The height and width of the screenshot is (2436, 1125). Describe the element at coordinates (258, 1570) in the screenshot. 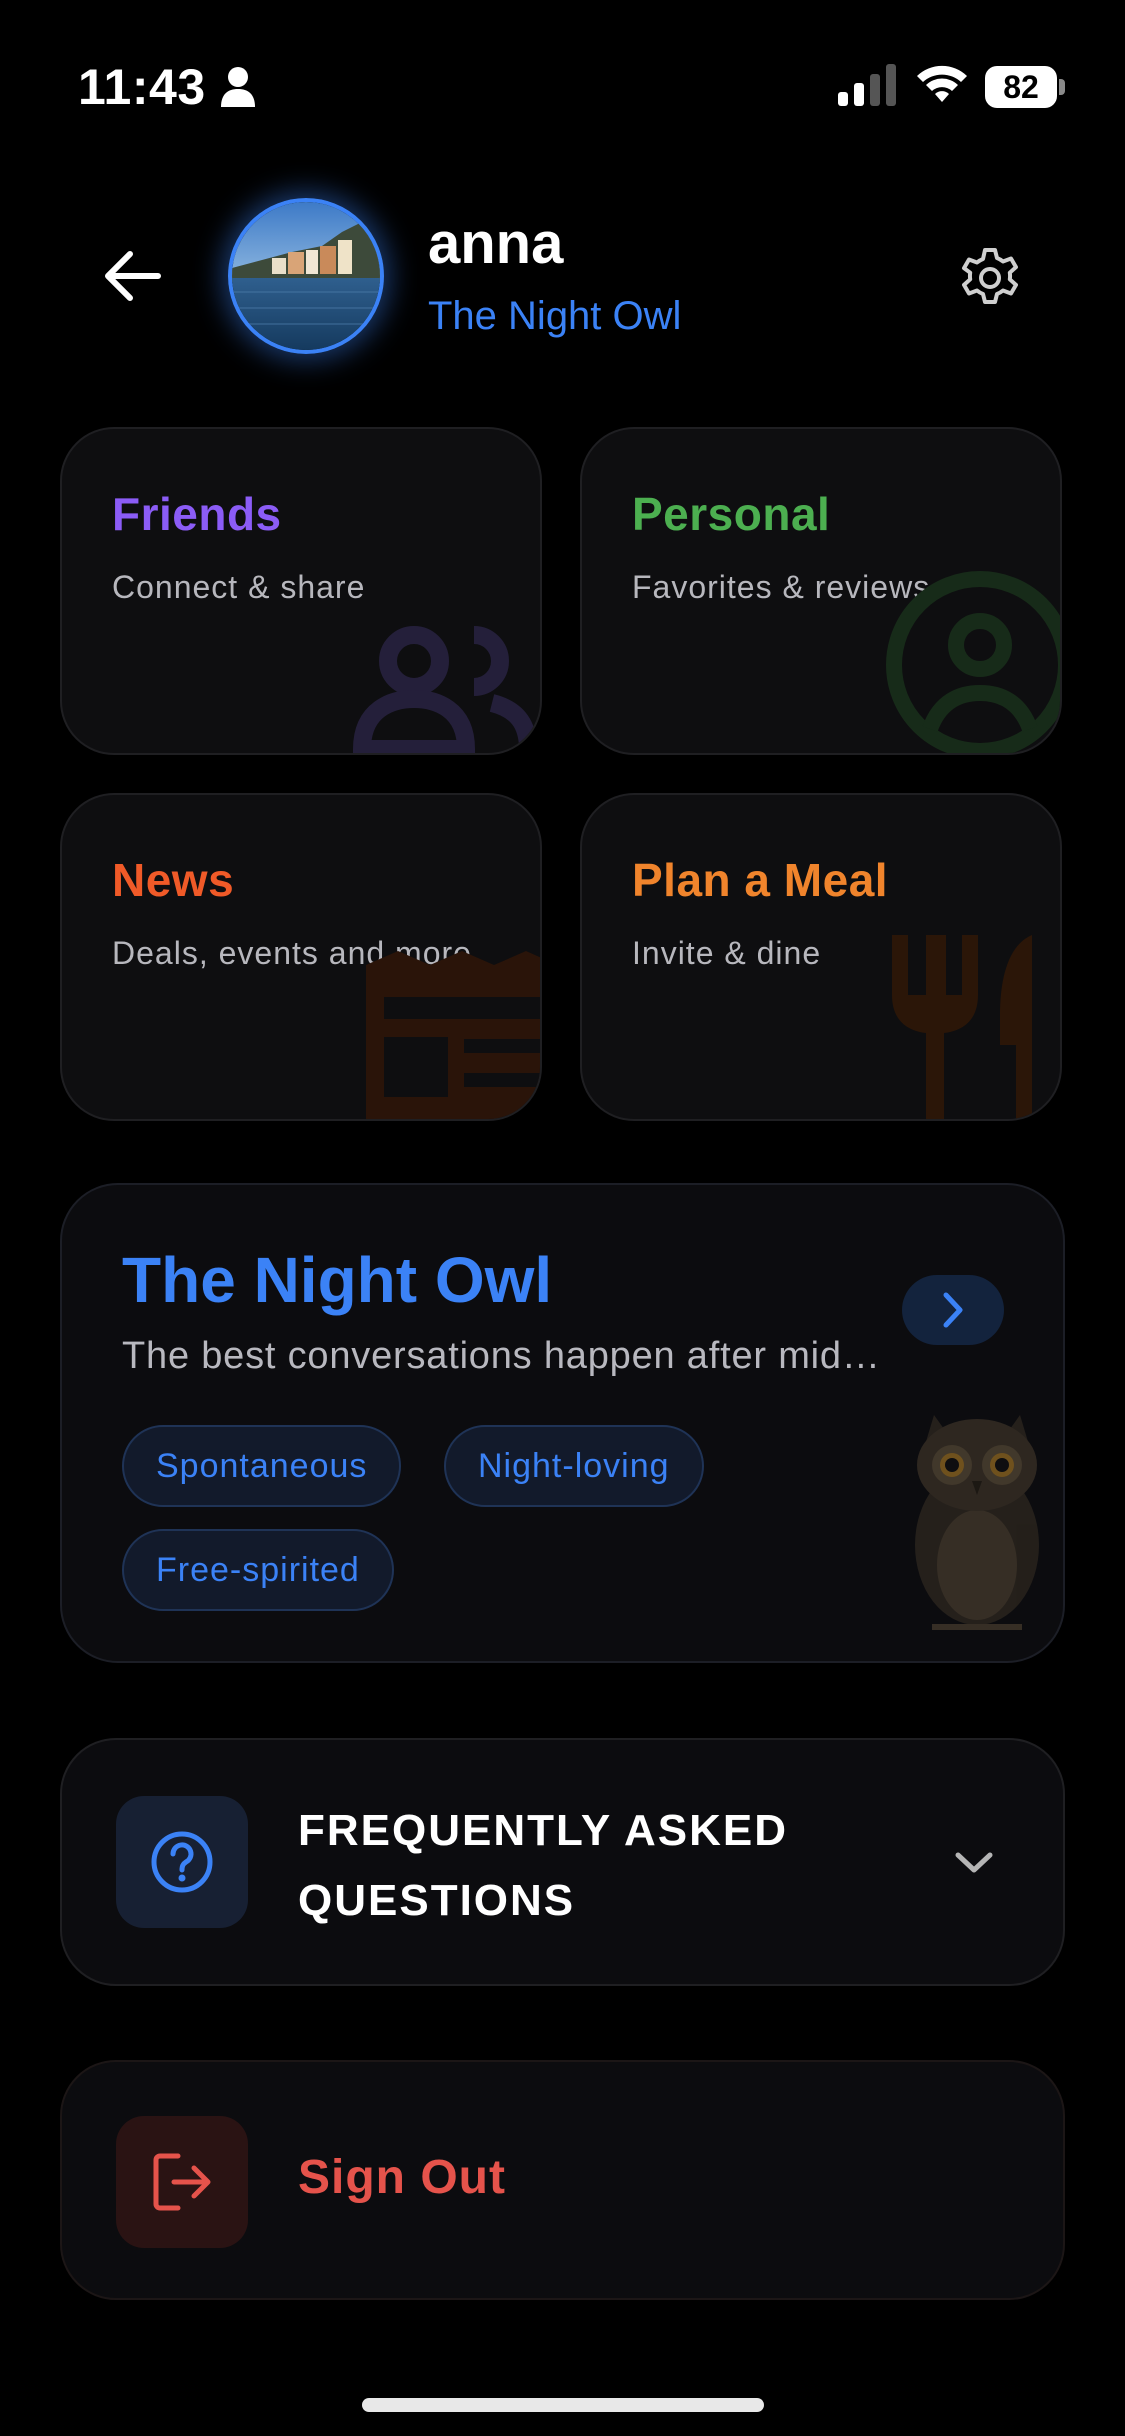

I see `persona-tag: Free-spirited` at that location.